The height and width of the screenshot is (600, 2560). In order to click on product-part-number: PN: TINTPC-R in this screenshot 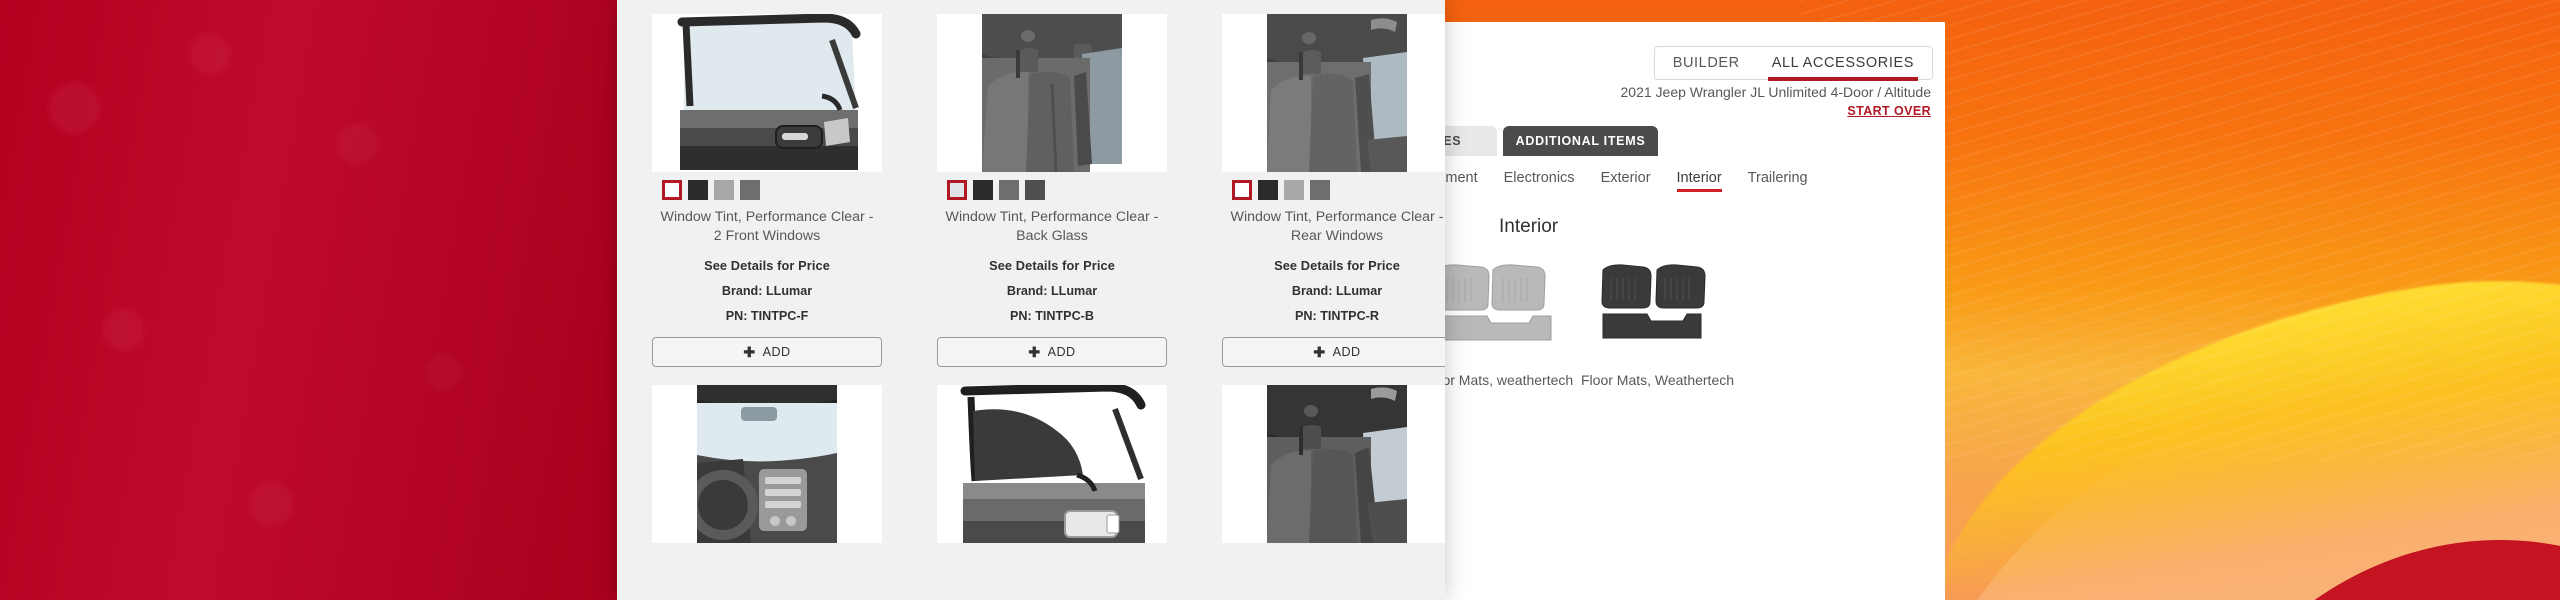, I will do `click(1337, 316)`.